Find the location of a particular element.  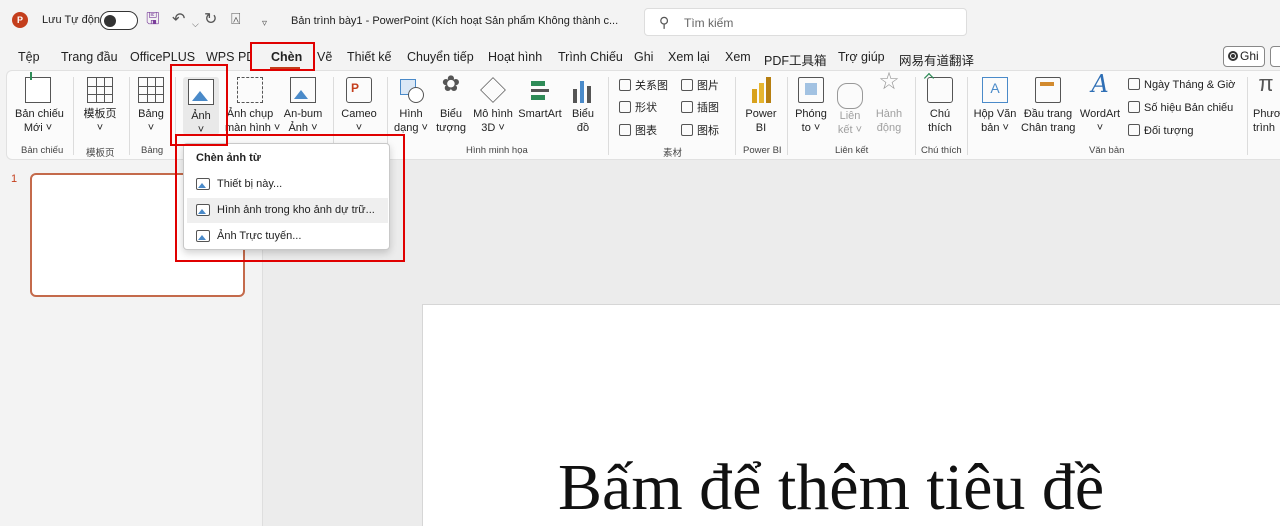

action-icon is located at coordinates (889, 89).